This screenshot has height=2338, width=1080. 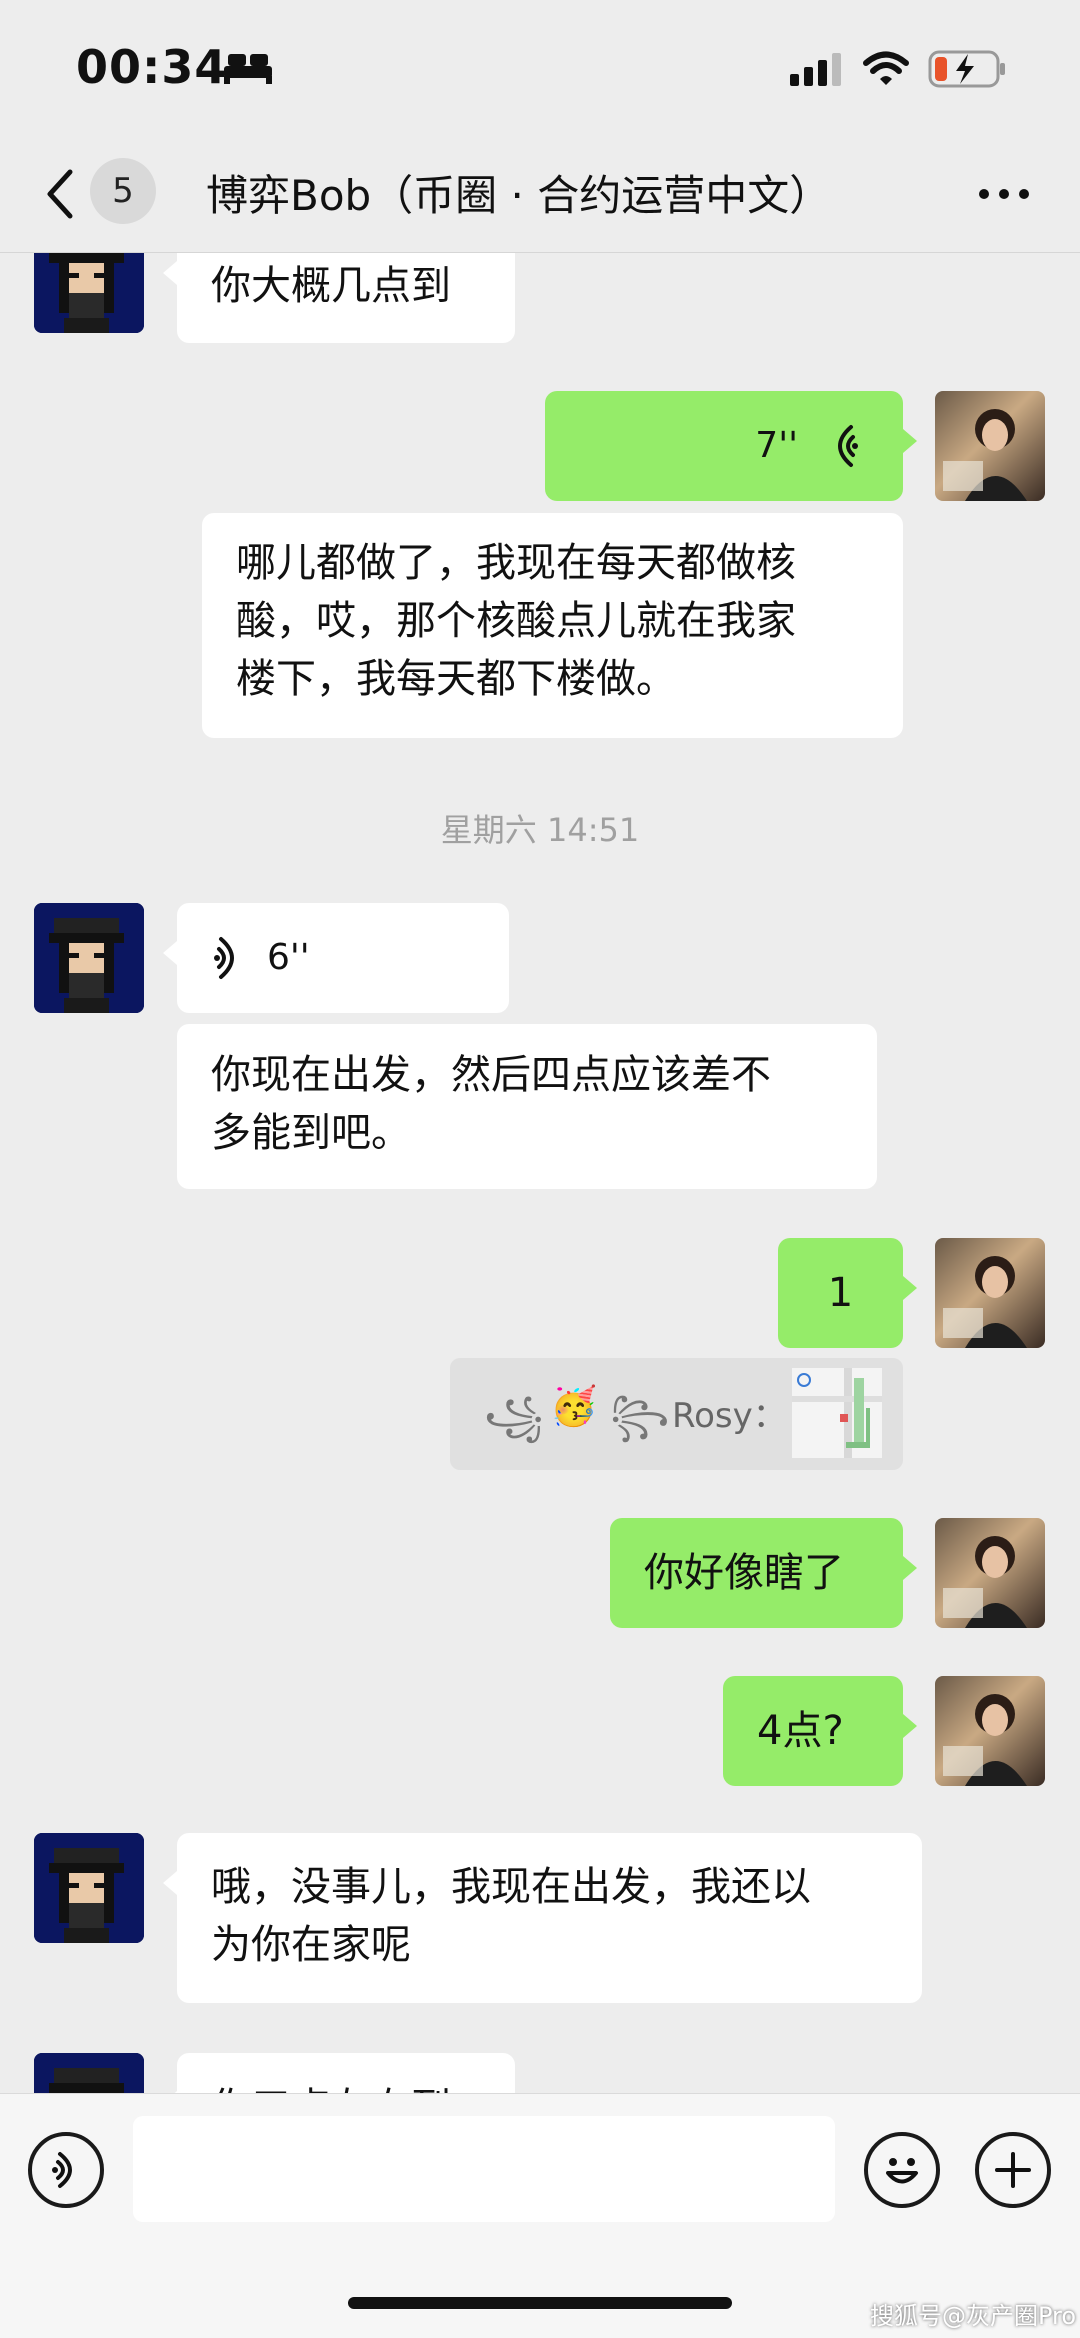 I want to click on unread-count-badge: 5, so click(x=123, y=191).